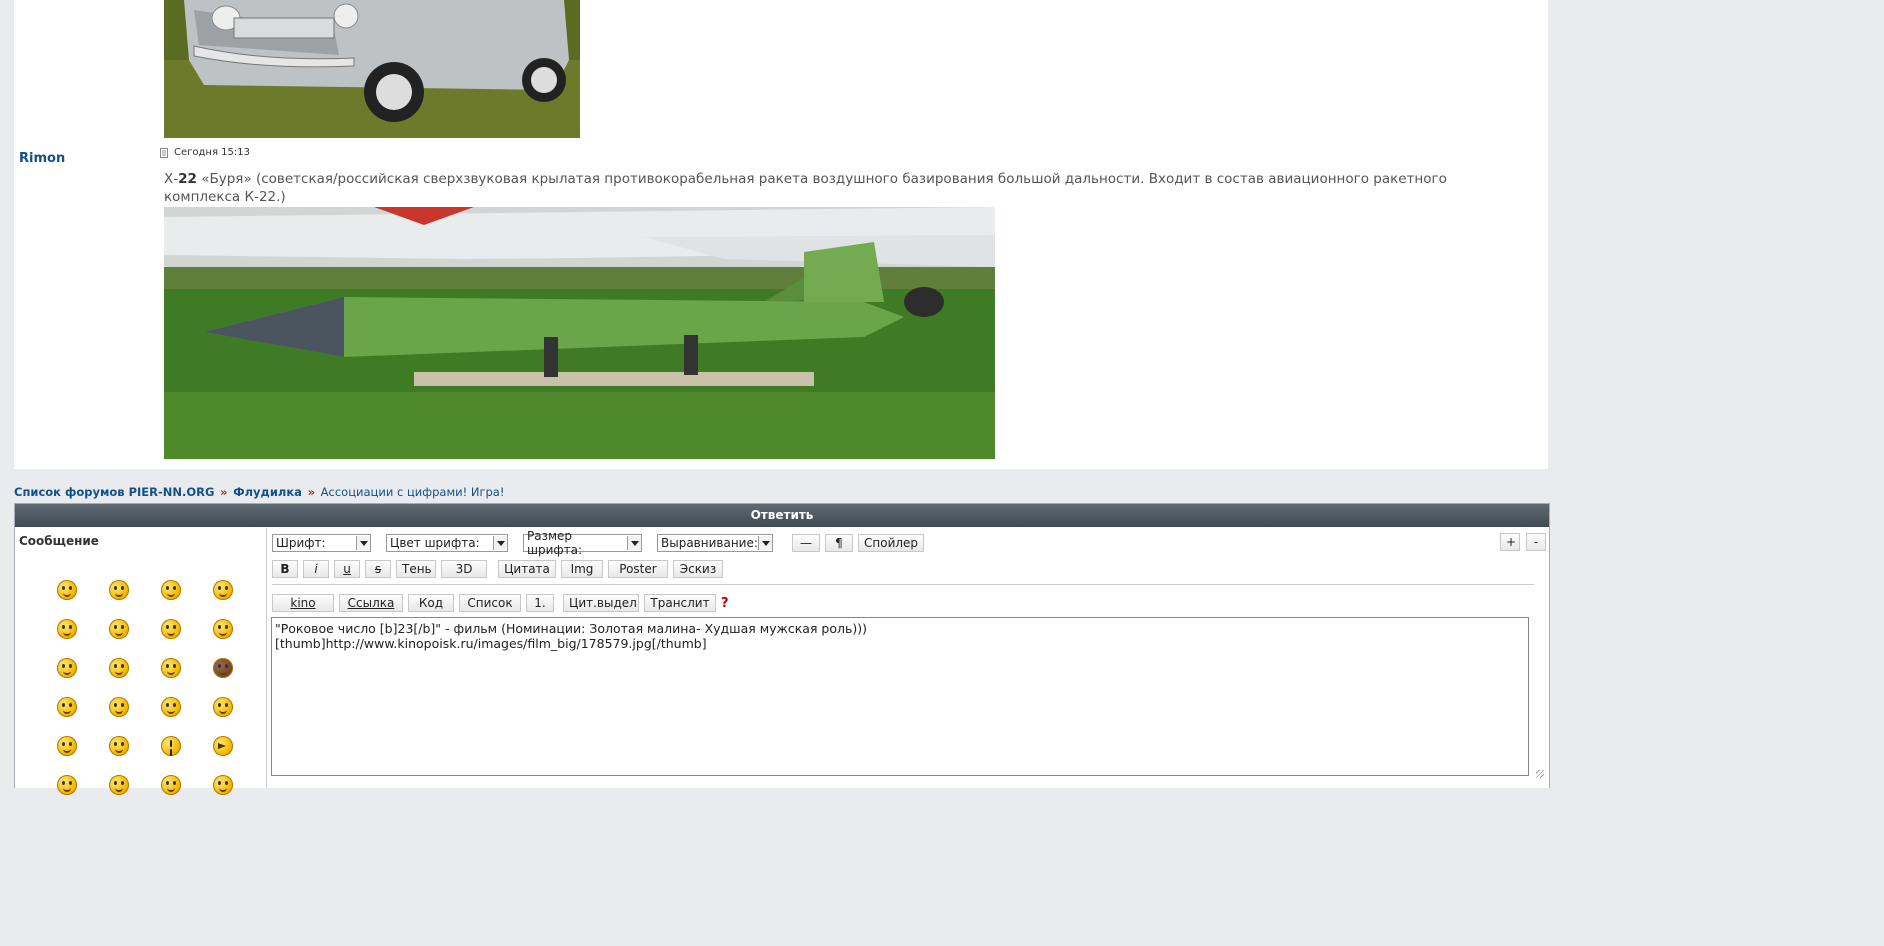 This screenshot has height=946, width=1884. Describe the element at coordinates (839, 543) in the screenshot. I see `paragraph-button: ¶` at that location.